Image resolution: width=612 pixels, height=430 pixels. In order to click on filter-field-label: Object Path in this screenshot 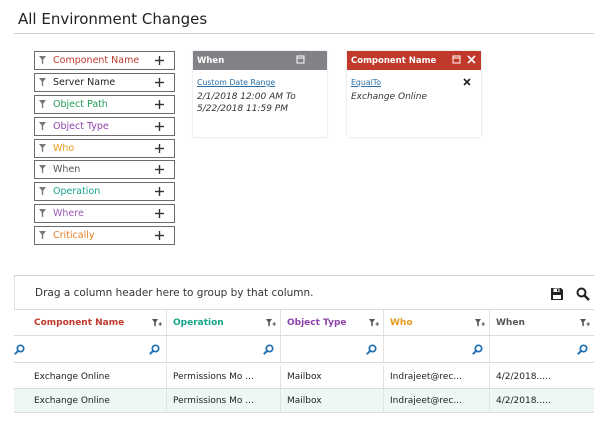, I will do `click(80, 104)`.